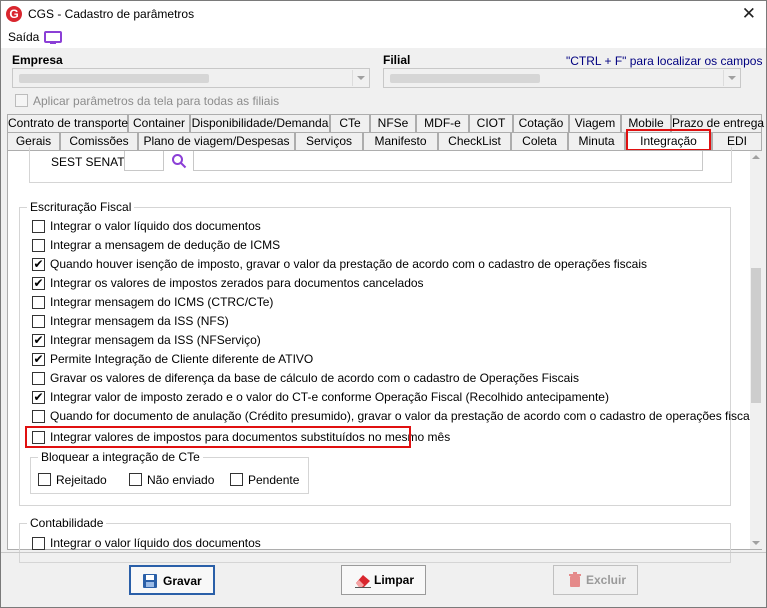  What do you see at coordinates (383, 14) in the screenshot?
I see `title-bar: G CGS - Cadastro de parâmetros ✕` at bounding box center [383, 14].